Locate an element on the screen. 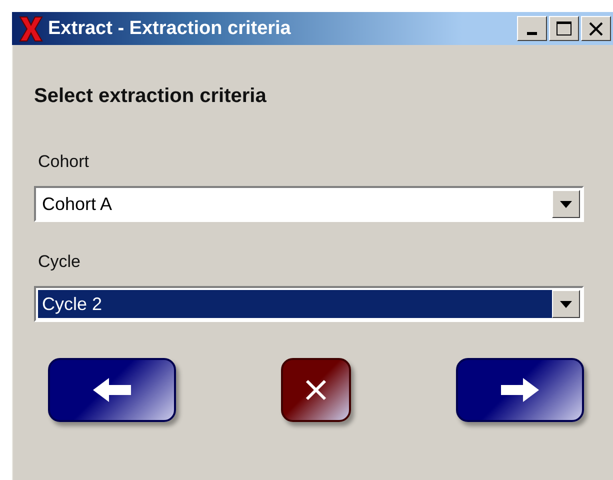  next-button is located at coordinates (520, 390).